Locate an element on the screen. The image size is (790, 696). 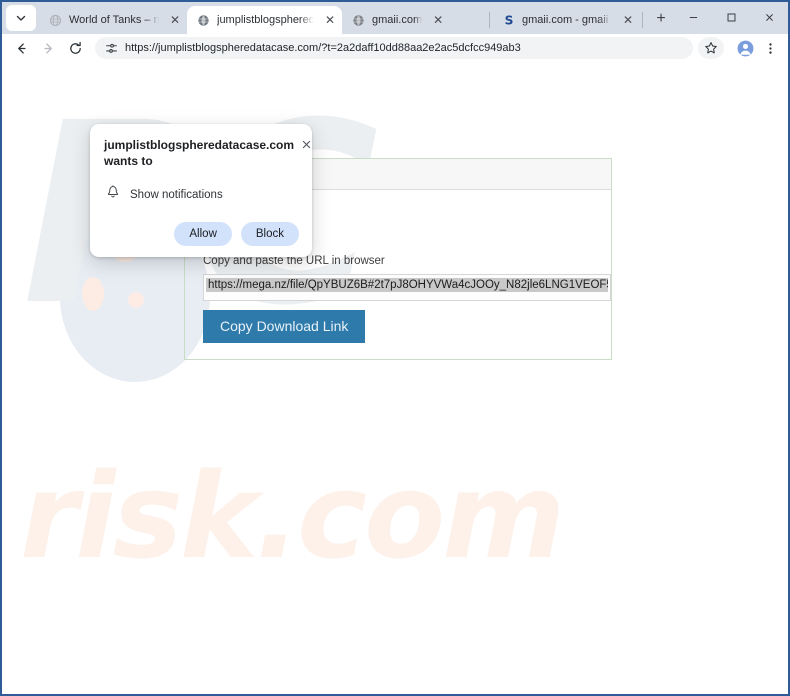
allow-button: Allow is located at coordinates (203, 234).